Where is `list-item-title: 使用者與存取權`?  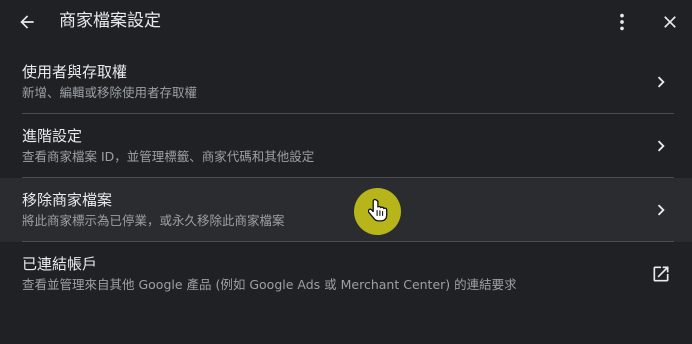
list-item-title: 使用者與存取權 is located at coordinates (75, 72).